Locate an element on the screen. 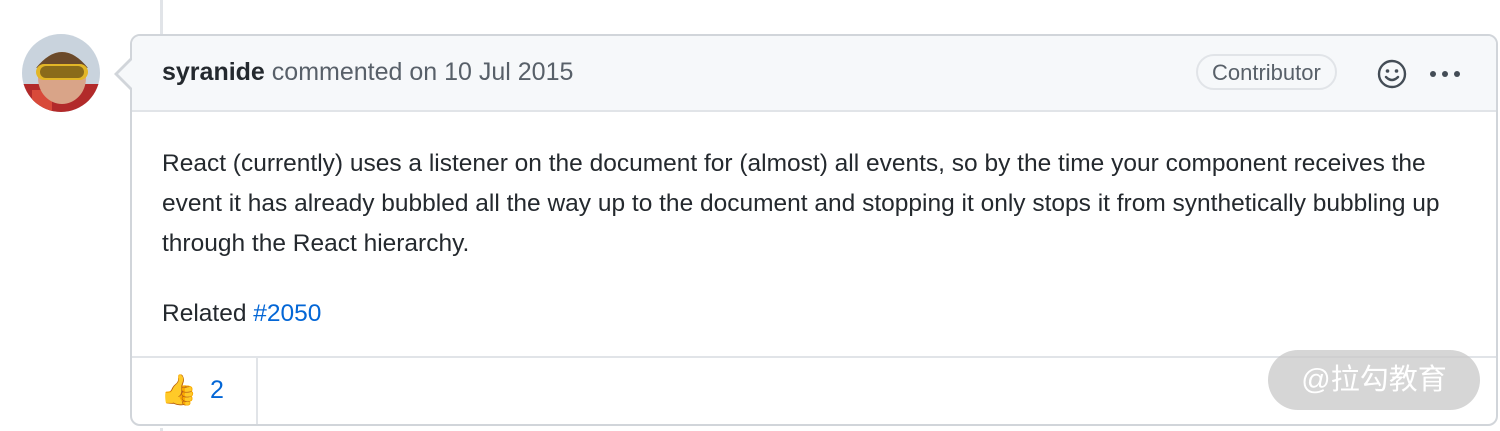 Image resolution: width=1500 pixels, height=431 pixels. smiley-icon is located at coordinates (1392, 74).